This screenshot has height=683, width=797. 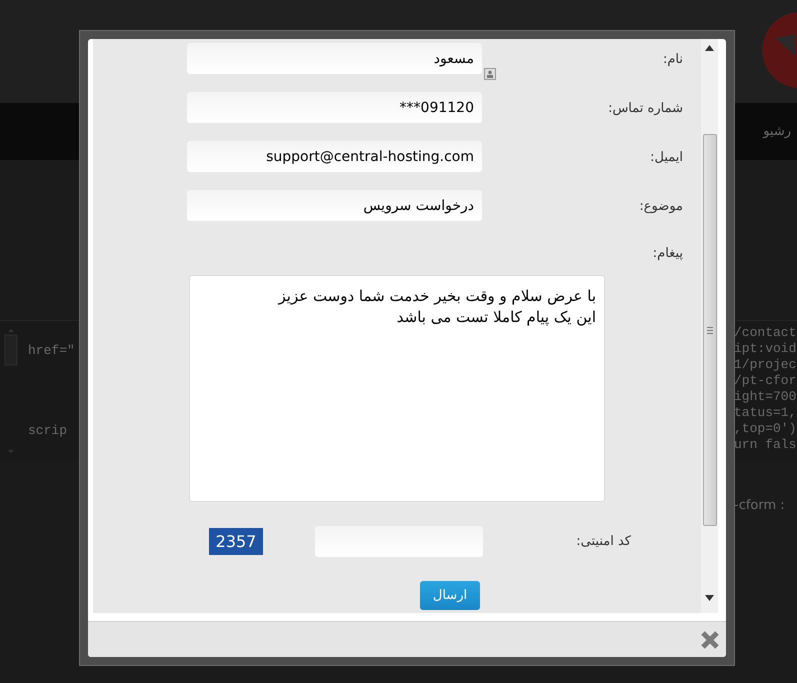 I want to click on scrollbar, so click(x=709, y=326).